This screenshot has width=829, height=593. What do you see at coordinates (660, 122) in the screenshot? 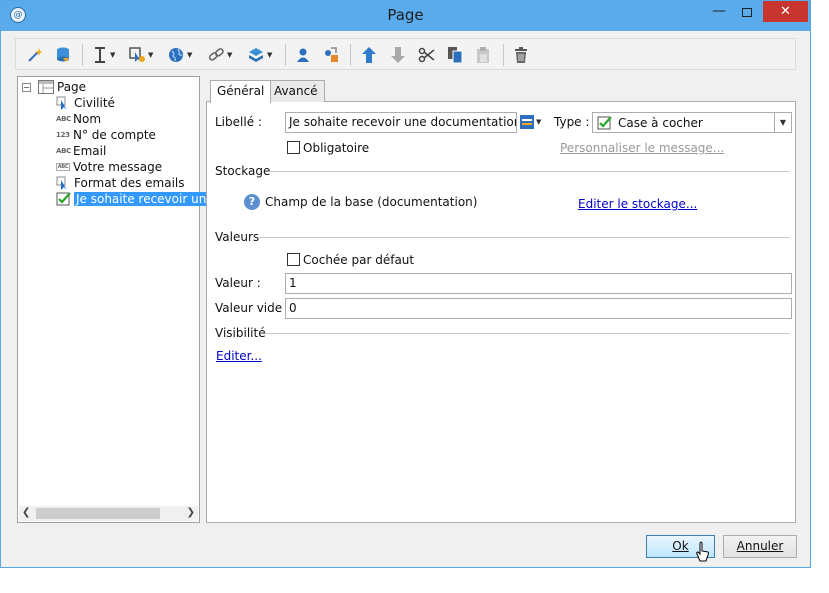
I see `type-select-value: Case à cocher` at bounding box center [660, 122].